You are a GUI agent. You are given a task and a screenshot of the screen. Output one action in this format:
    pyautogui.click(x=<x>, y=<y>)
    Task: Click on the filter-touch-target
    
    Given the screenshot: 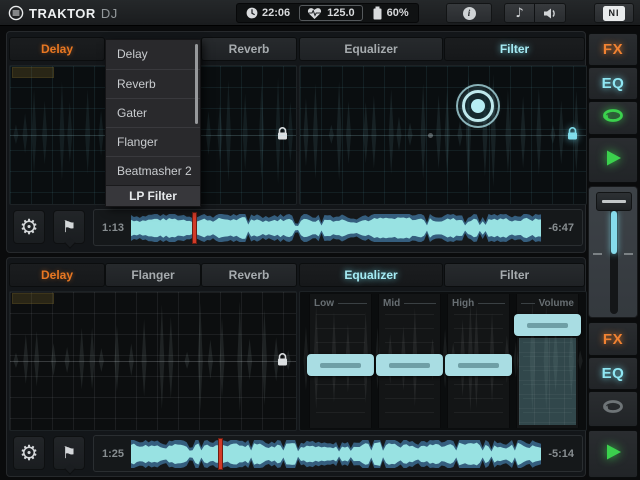 What is the action you would take?
    pyautogui.click(x=478, y=106)
    